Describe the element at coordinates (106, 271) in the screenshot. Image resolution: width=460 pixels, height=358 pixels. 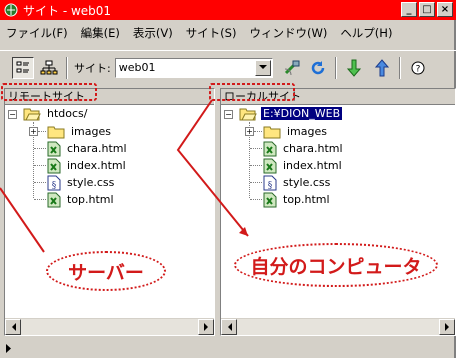
I see `server-callout: サーバー` at that location.